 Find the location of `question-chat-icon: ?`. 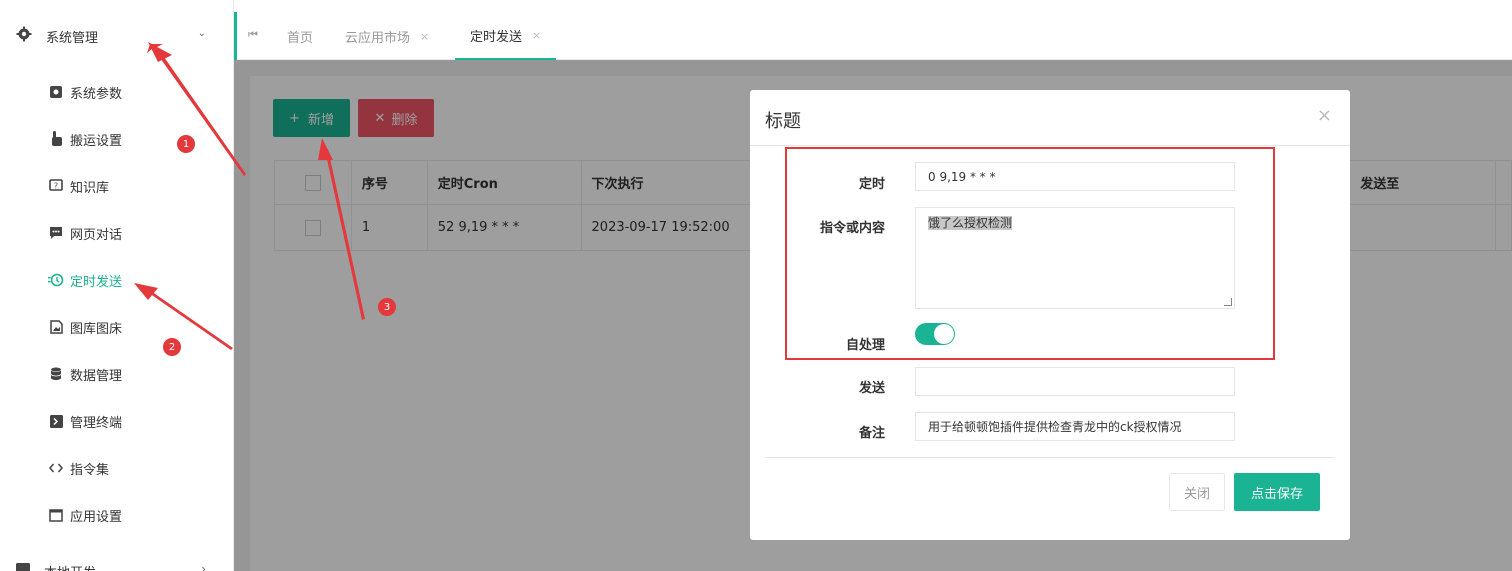

question-chat-icon: ? is located at coordinates (56, 186).